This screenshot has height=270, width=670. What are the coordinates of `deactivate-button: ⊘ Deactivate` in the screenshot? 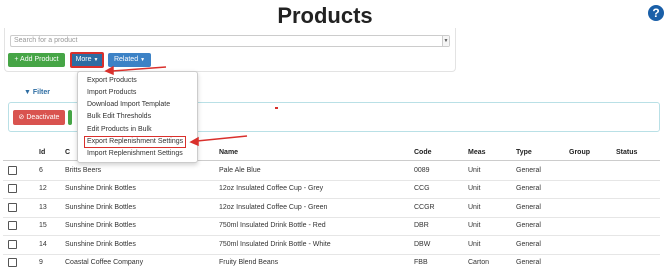 It's located at (39, 117).